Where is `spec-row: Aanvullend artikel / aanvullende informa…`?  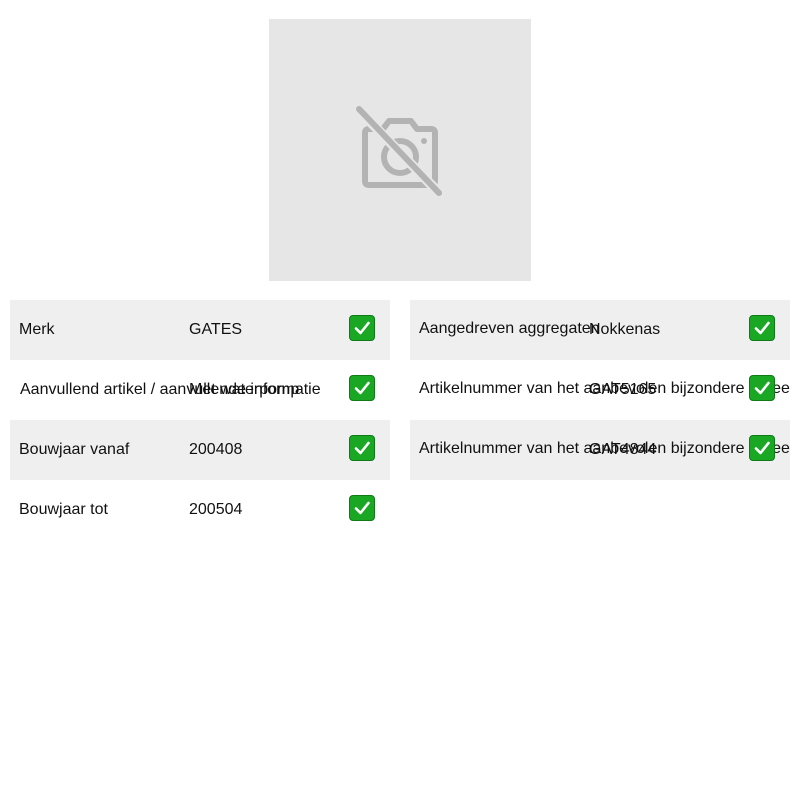 spec-row: Aanvullend artikel / aanvullende informa… is located at coordinates (200, 390).